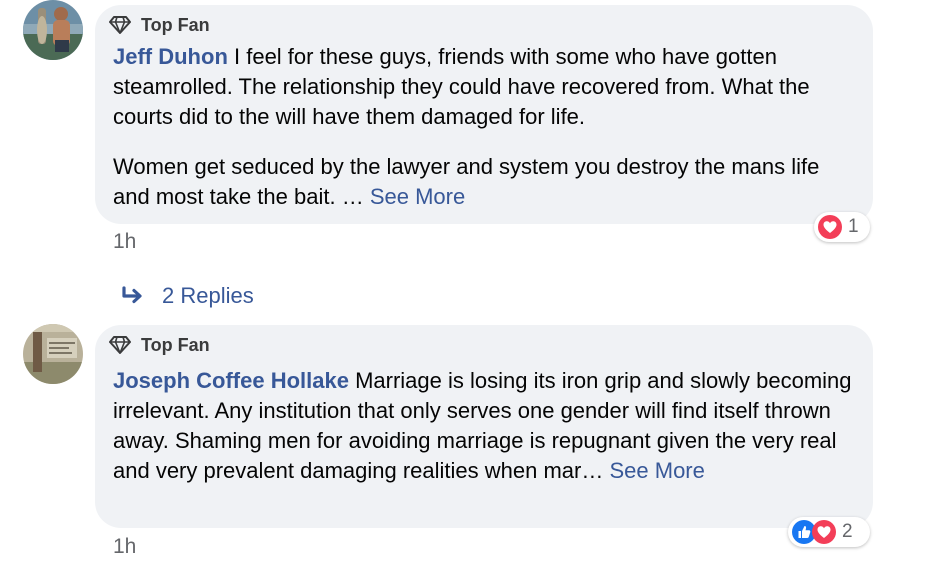  I want to click on reaction-count: 1, so click(853, 226).